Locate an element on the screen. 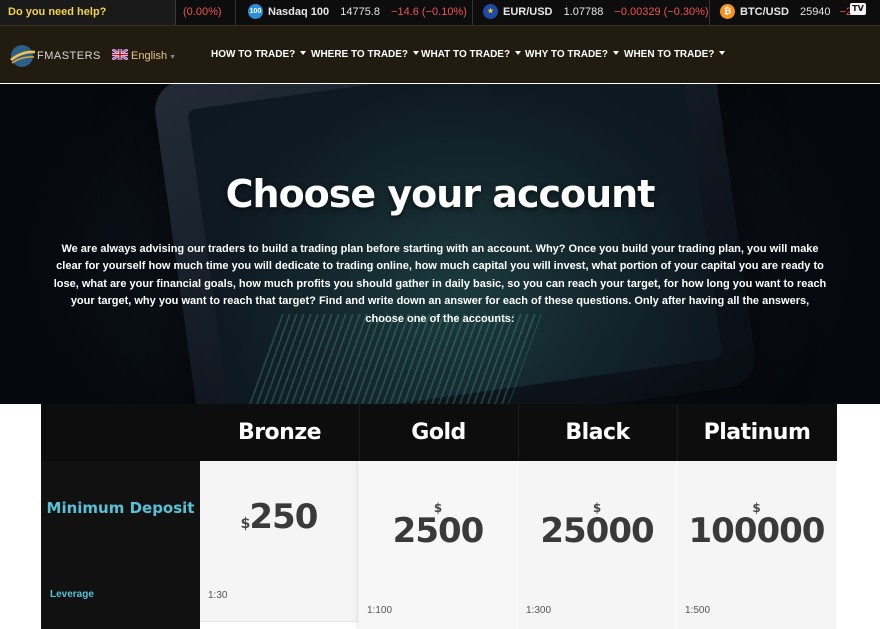 The height and width of the screenshot is (629, 880). deposit-amount: $250 is located at coordinates (279, 517).